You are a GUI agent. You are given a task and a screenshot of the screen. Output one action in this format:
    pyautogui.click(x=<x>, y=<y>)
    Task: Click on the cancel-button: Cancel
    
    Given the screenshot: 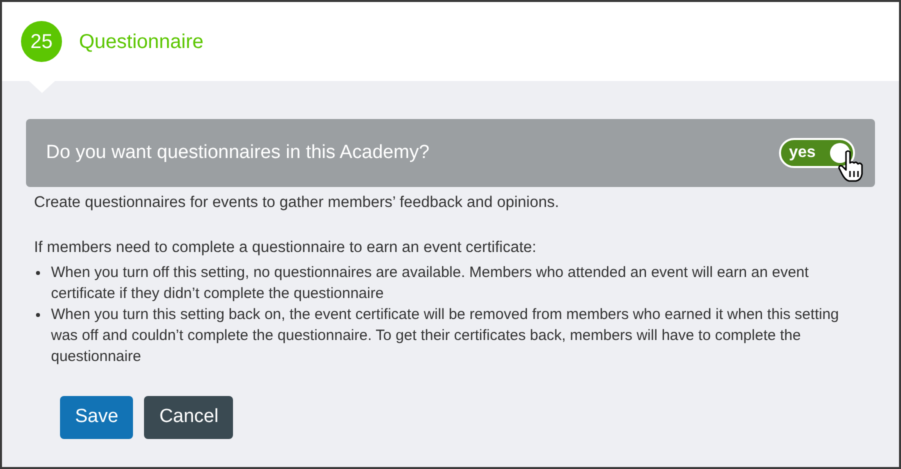 What is the action you would take?
    pyautogui.click(x=189, y=417)
    